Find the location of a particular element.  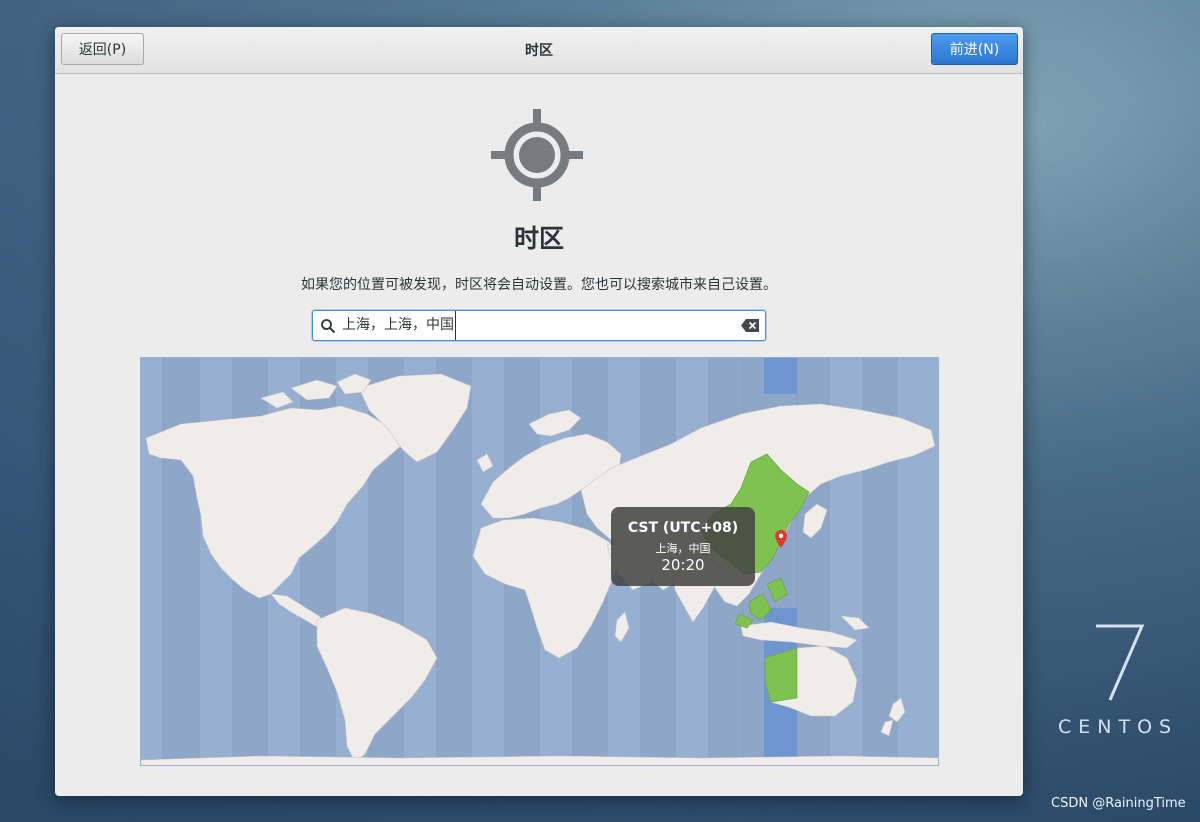

clear-icon is located at coordinates (750, 325).